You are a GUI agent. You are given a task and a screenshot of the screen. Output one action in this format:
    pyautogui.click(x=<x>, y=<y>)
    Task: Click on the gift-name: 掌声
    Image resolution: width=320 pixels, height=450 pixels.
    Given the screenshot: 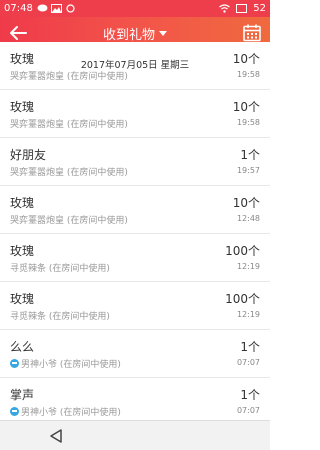 What is the action you would take?
    pyautogui.click(x=22, y=395)
    